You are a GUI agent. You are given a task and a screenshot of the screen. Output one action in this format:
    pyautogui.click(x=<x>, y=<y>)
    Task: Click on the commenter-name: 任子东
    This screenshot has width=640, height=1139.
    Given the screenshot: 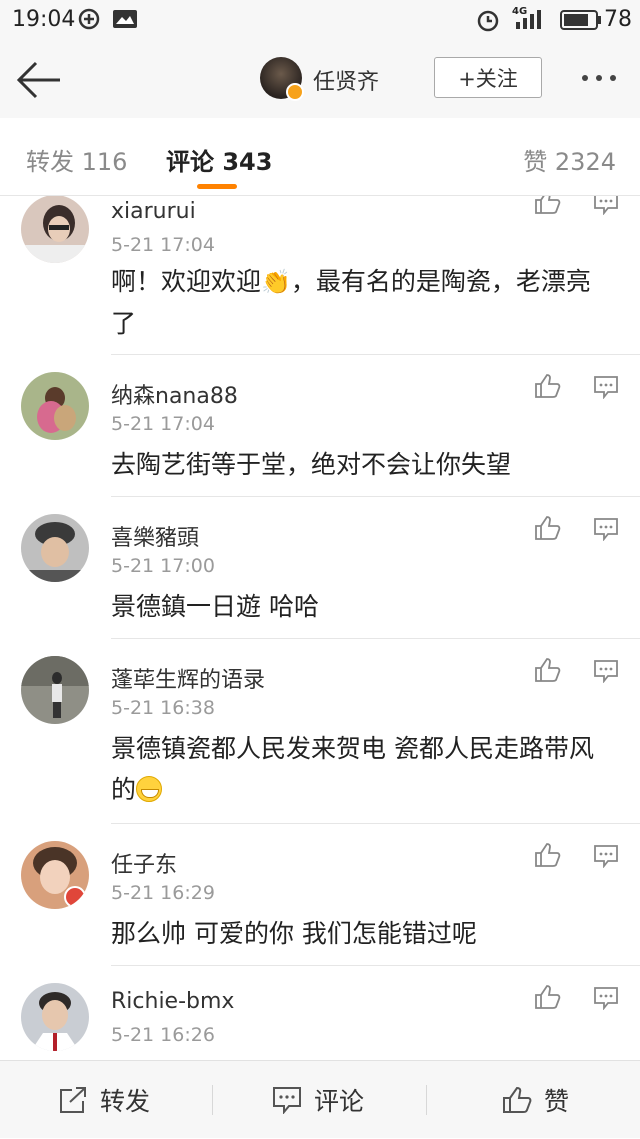 What is the action you would take?
    pyautogui.click(x=144, y=863)
    